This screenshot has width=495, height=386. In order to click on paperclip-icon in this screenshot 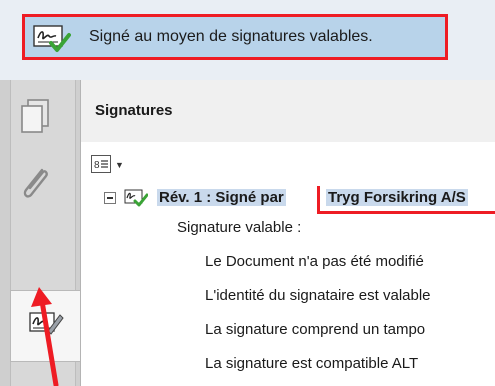, I will do `click(35, 183)`.